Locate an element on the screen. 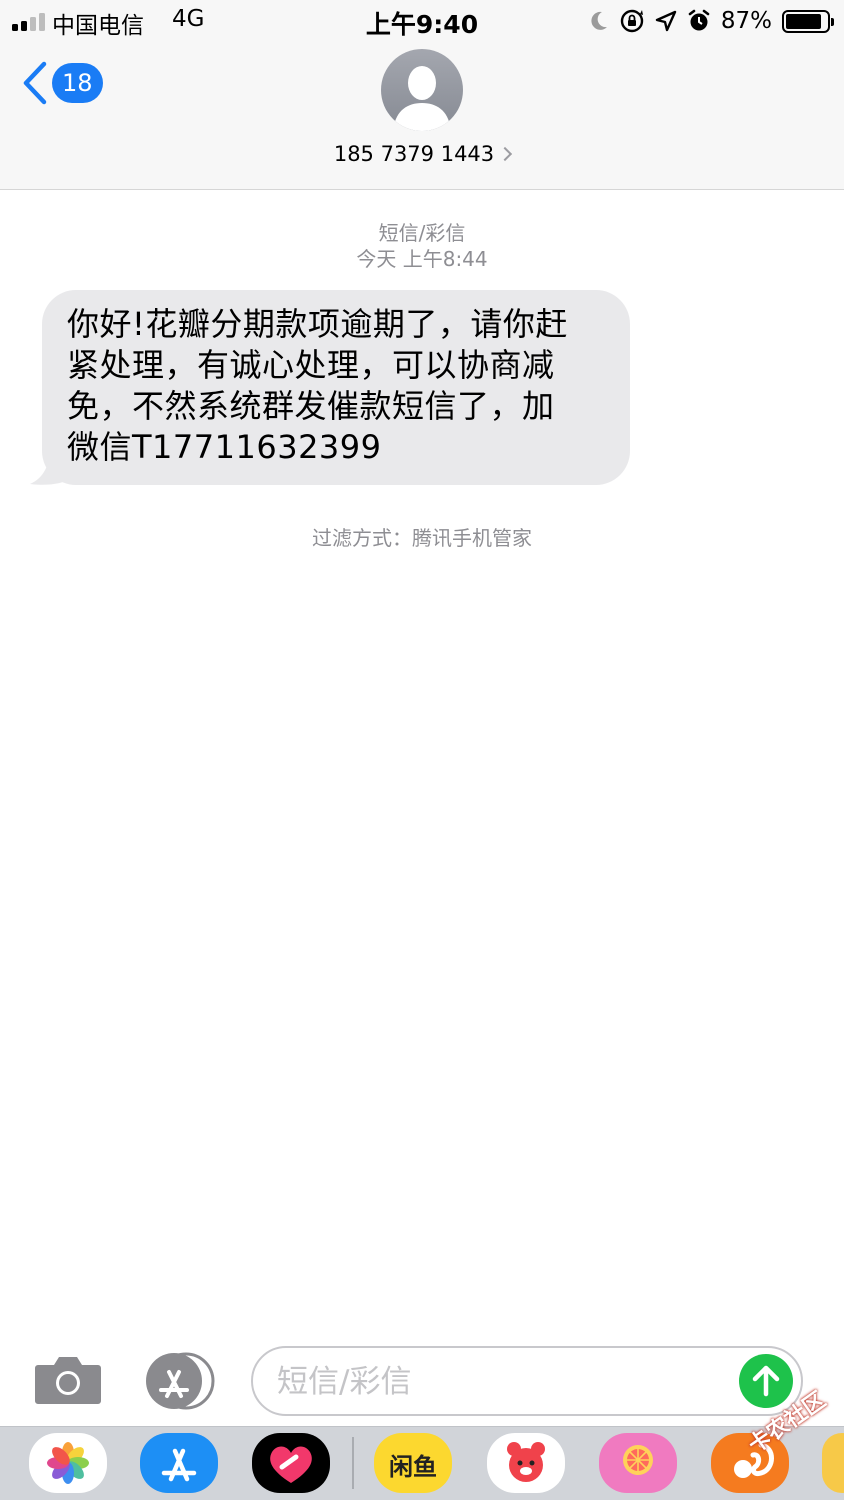  person-silhouette-icon is located at coordinates (422, 98).